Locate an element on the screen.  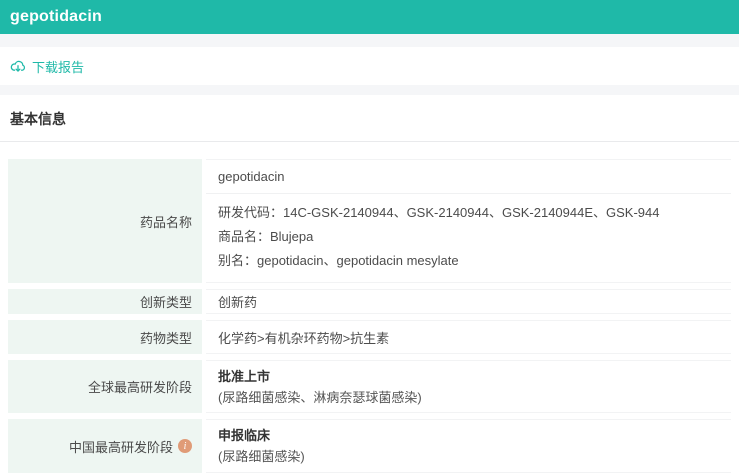
table-row-drug-type: 药物类型 化学药>有机杂环药物>抗生素 is located at coordinates (369, 337).